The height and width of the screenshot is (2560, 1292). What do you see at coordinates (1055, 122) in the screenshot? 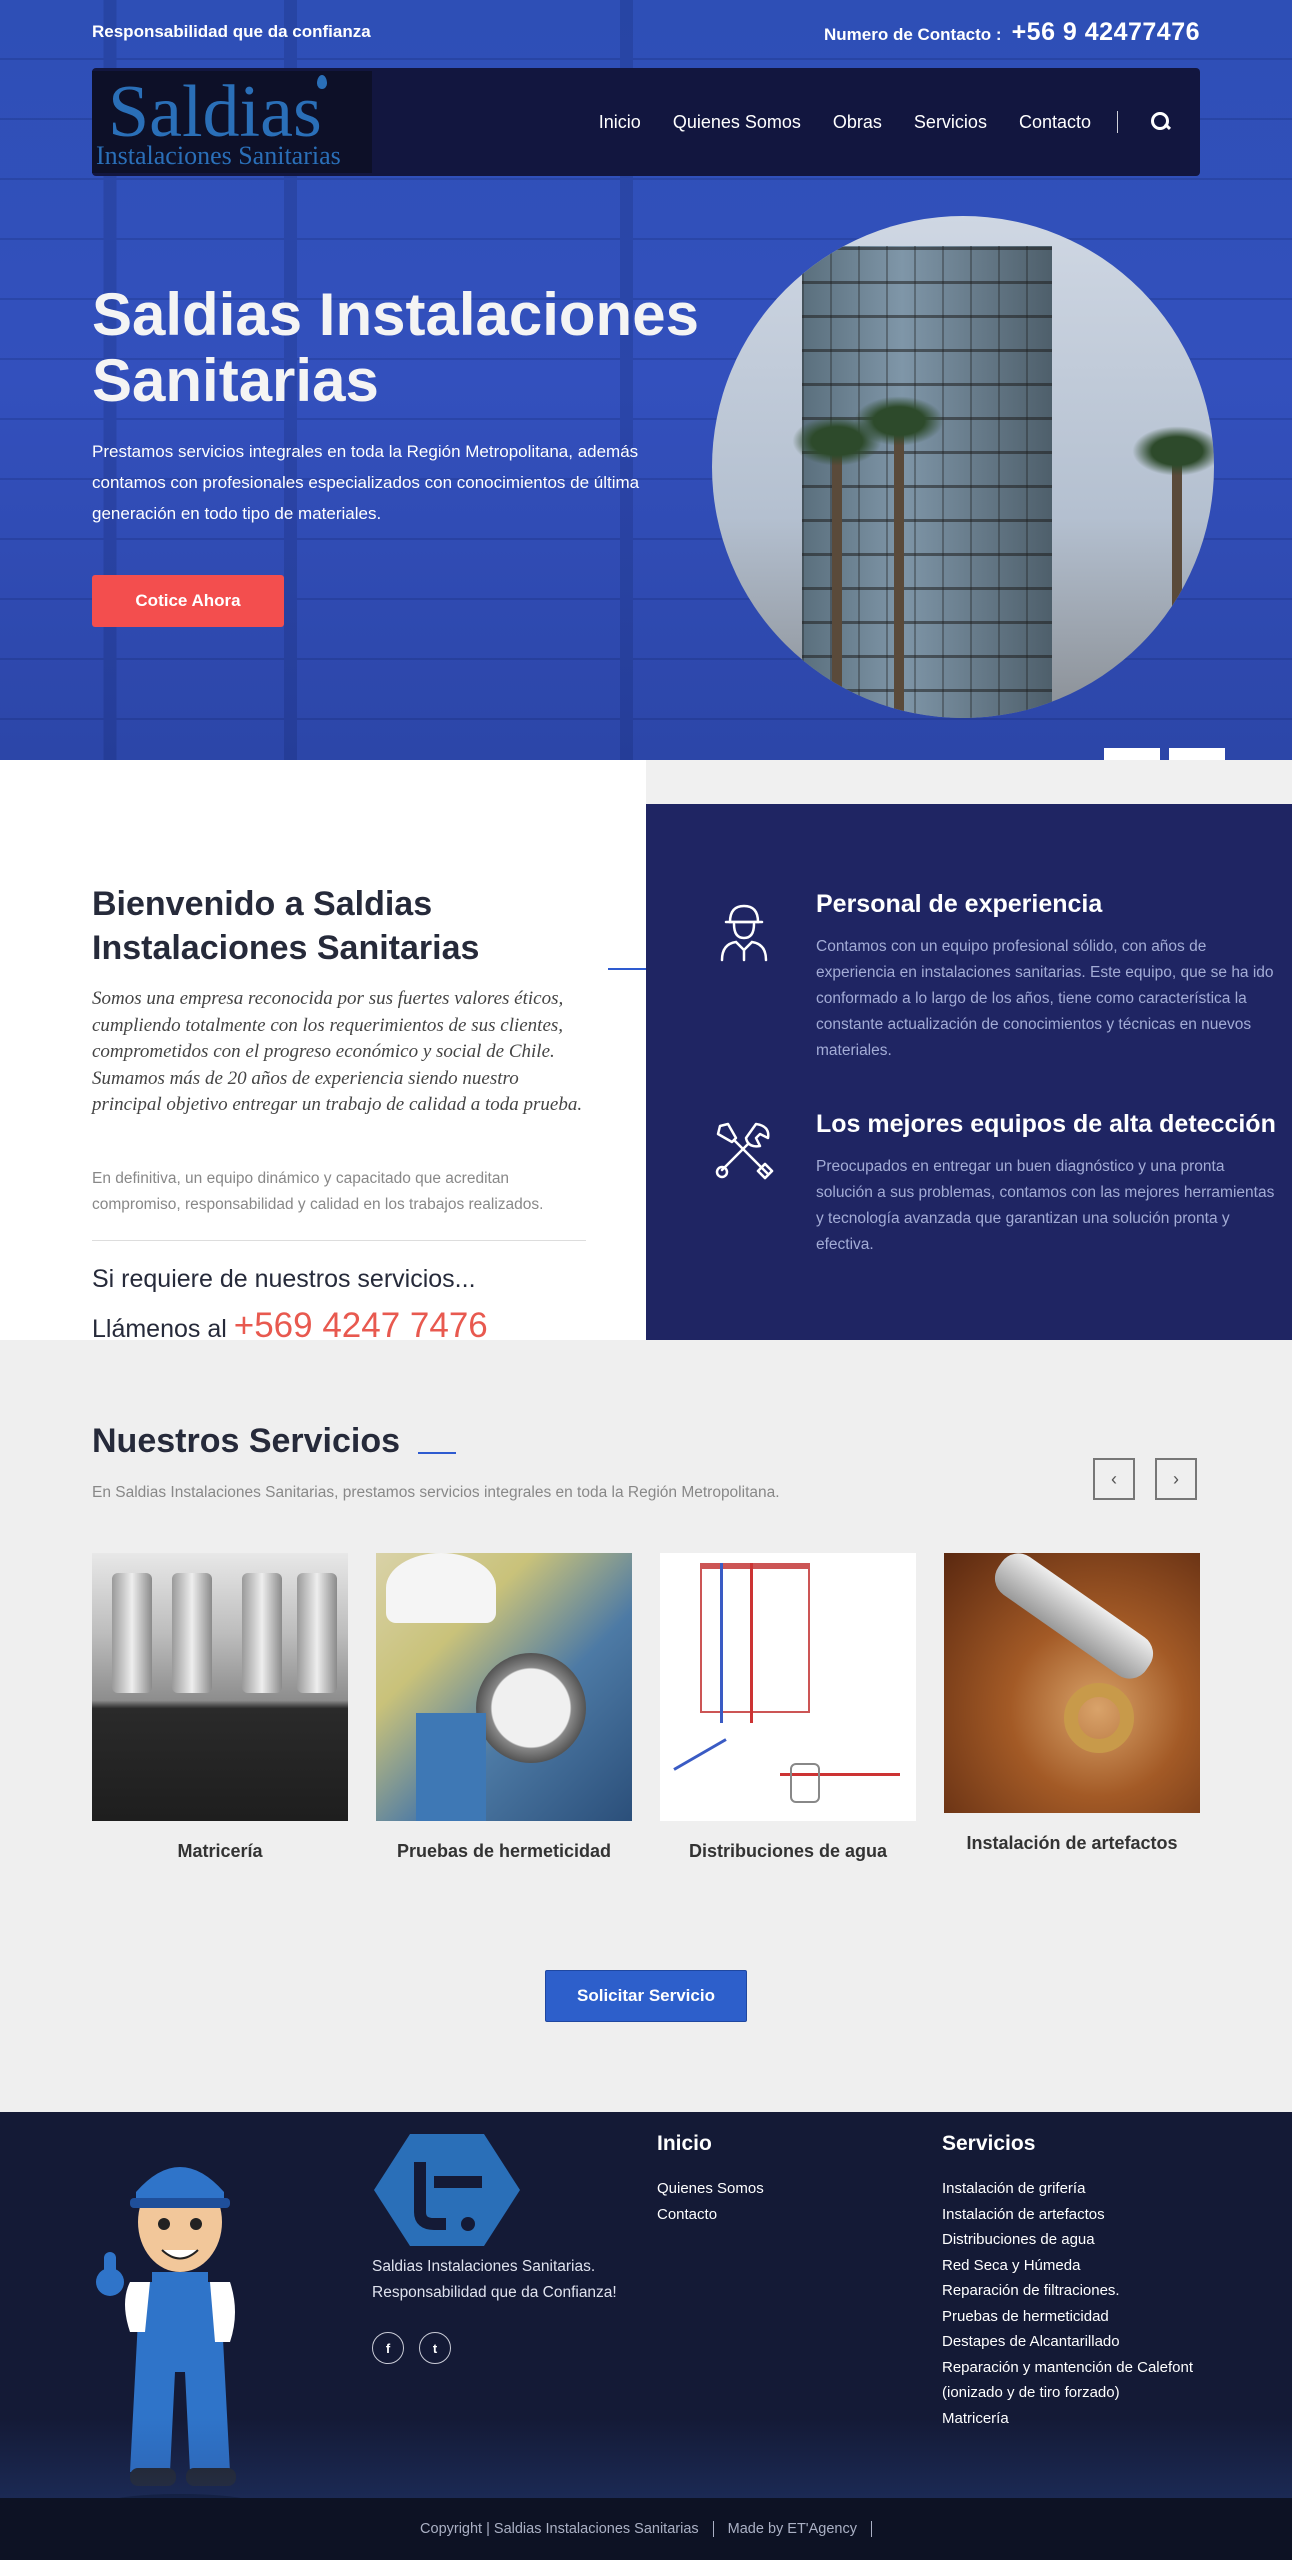
I see `nav-contacto: Contacto` at bounding box center [1055, 122].